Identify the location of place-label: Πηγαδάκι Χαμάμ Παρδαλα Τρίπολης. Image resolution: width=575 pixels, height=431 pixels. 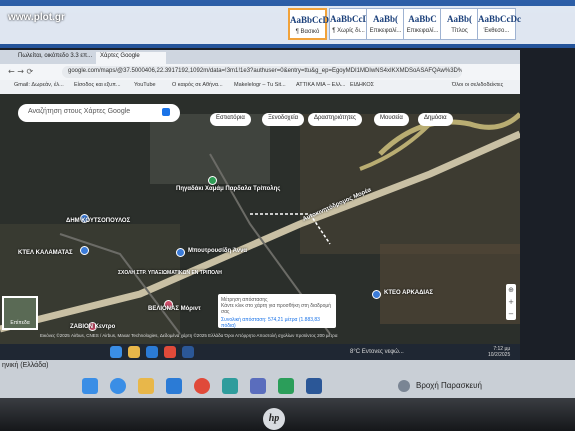
(228, 189).